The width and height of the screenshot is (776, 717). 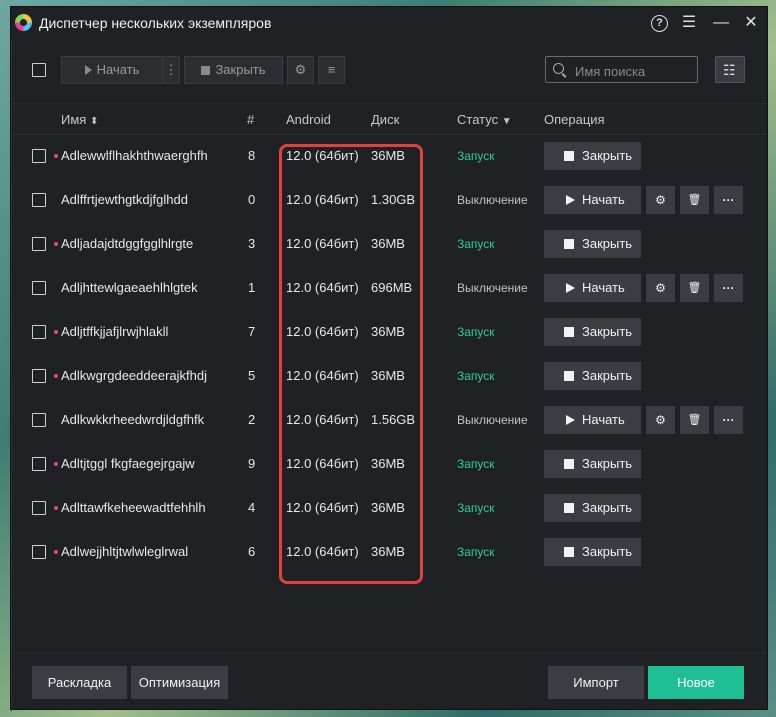 What do you see at coordinates (112, 70) in the screenshot?
I see `start-all-button: Начать` at bounding box center [112, 70].